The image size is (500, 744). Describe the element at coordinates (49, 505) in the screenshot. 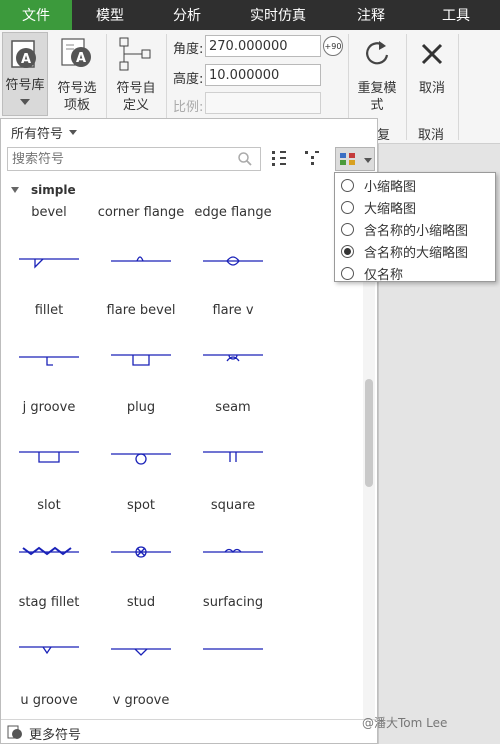

I see `symbol-label: slot` at that location.